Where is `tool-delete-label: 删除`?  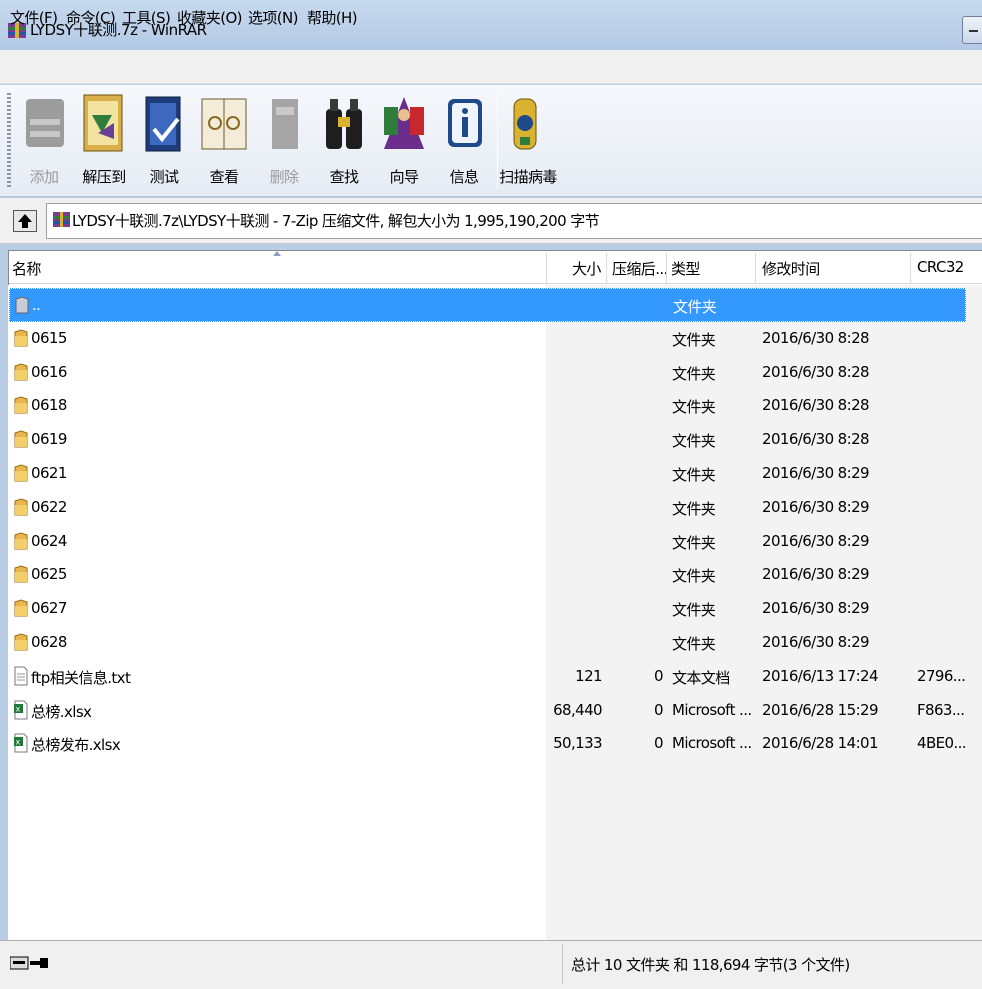 tool-delete-label: 删除 is located at coordinates (284, 177).